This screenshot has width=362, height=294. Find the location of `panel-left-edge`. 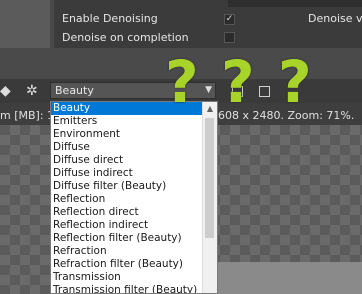

panel-left-edge is located at coordinates (25, 24).